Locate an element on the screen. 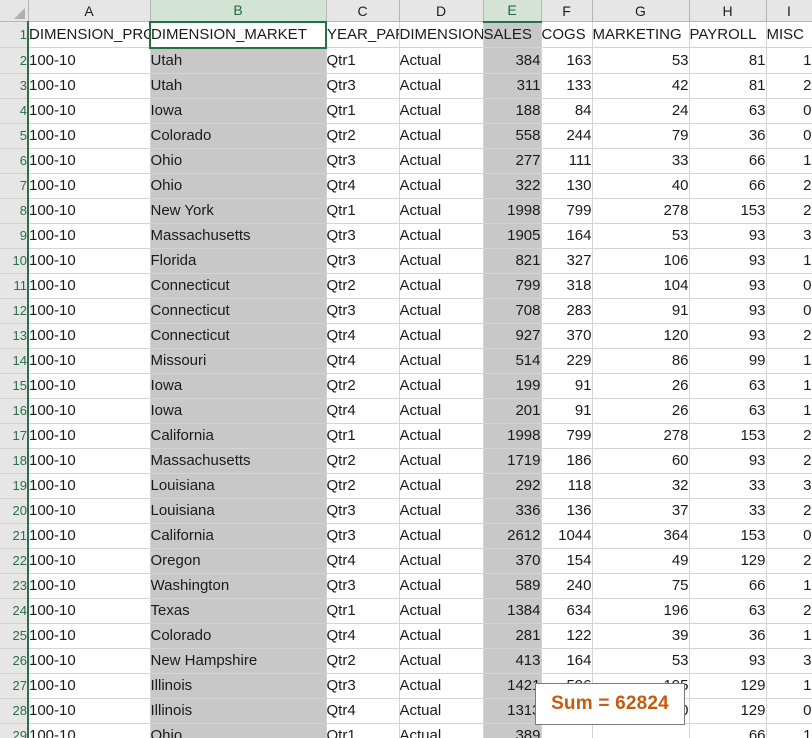  cell-d4: Actual is located at coordinates (441, 111).